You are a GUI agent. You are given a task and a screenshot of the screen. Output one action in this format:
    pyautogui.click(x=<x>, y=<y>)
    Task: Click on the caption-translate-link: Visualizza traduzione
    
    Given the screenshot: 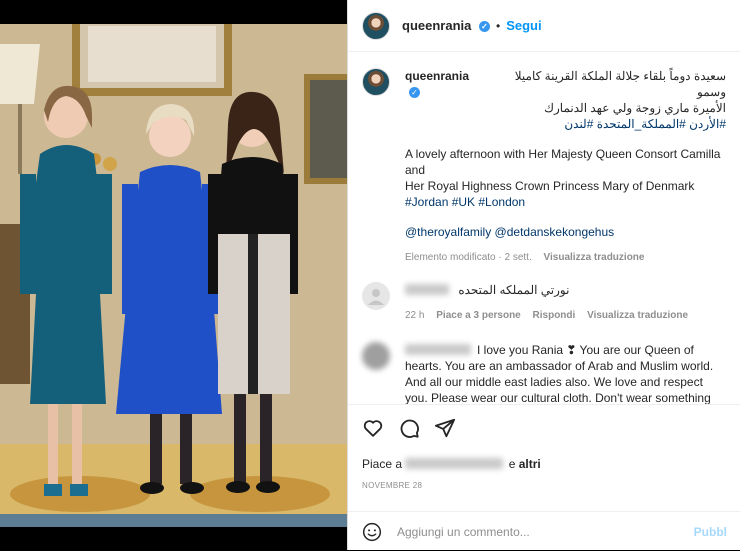 What is the action you would take?
    pyautogui.click(x=594, y=257)
    